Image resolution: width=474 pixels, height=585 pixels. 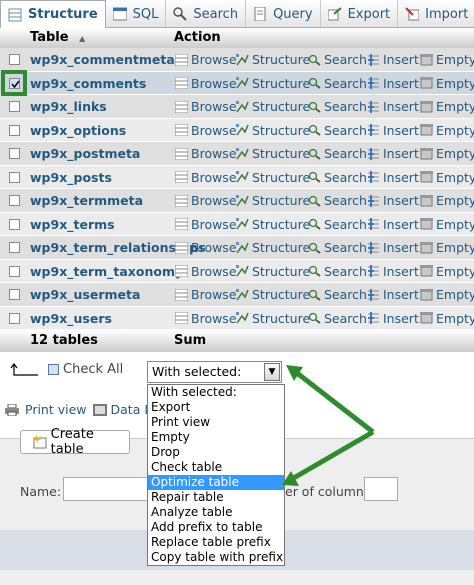 What do you see at coordinates (72, 224) in the screenshot?
I see `table-name-link: wp9x_terms` at bounding box center [72, 224].